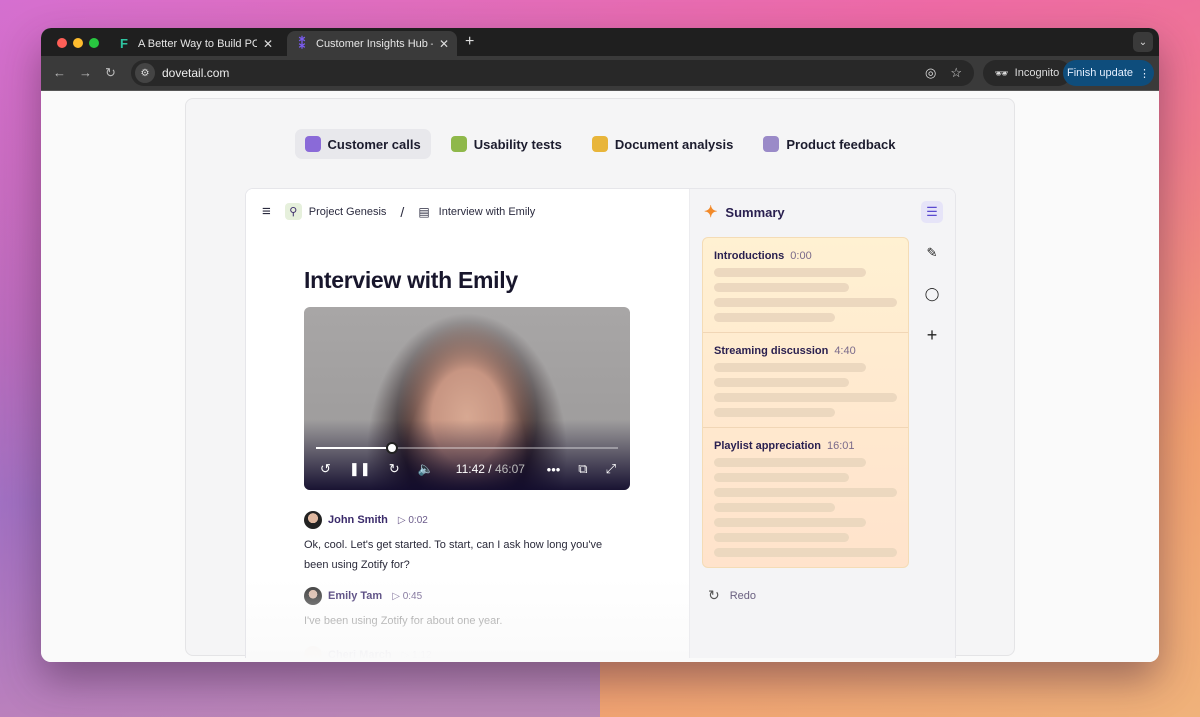 The width and height of the screenshot is (1200, 717). Describe the element at coordinates (714, 595) in the screenshot. I see `redo-icon: ↻` at that location.